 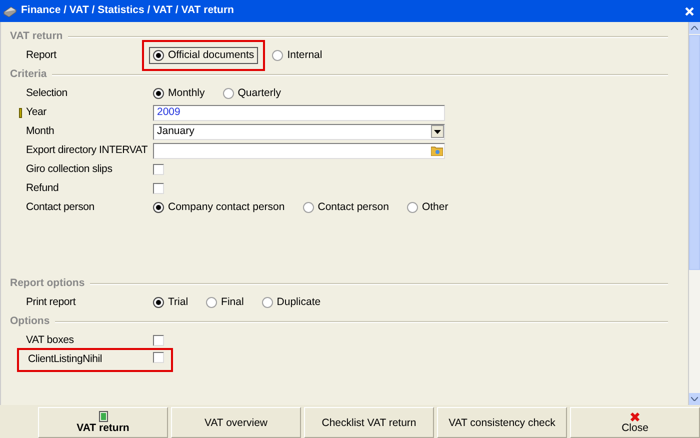 I want to click on radio-option: Contact person, so click(x=345, y=207).